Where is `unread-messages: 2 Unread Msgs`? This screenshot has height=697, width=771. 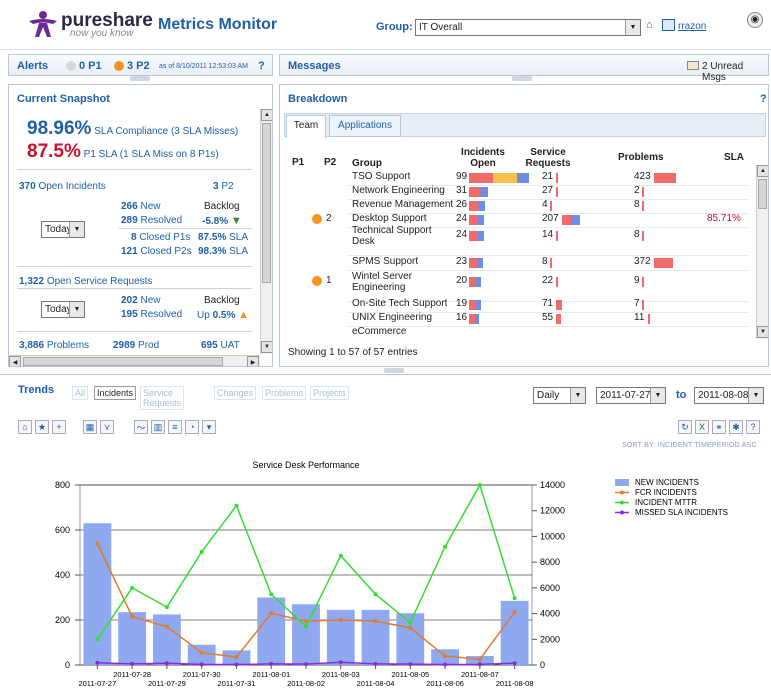
unread-messages: 2 Unread Msgs is located at coordinates (735, 72).